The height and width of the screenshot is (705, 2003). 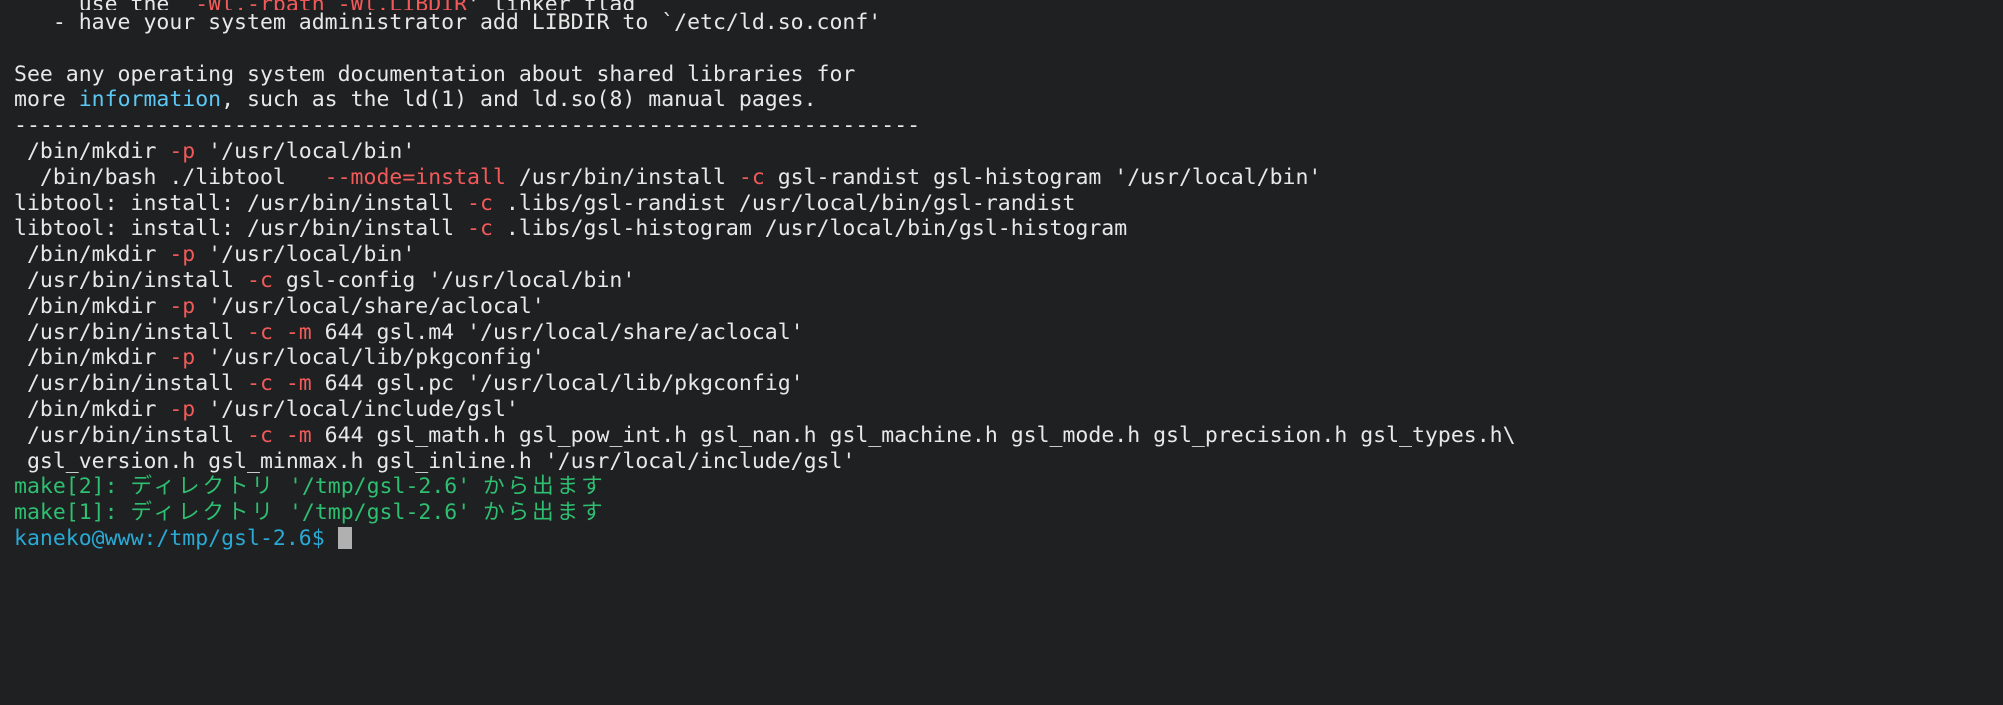 What do you see at coordinates (557, 384) in the screenshot?
I see `terminal-text-span: 644 gsl.pc '/usr/local/lib/pkgconfig'` at bounding box center [557, 384].